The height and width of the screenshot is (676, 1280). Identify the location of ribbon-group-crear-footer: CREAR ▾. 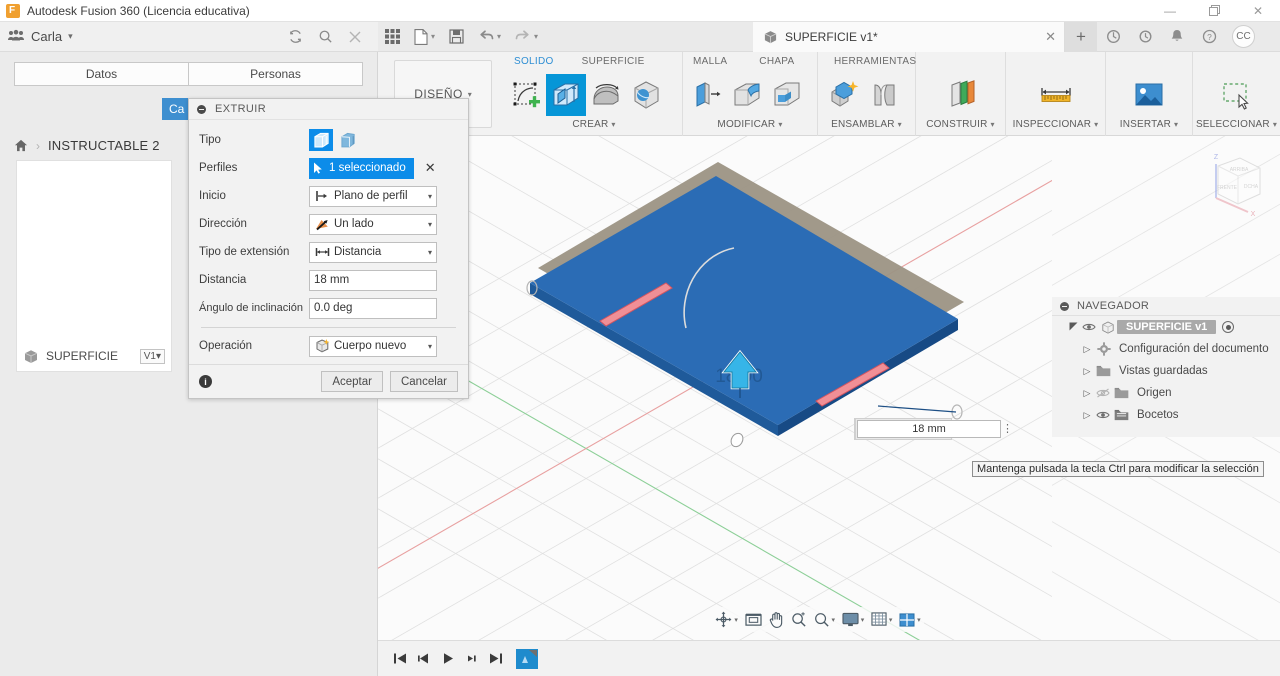
(594, 124).